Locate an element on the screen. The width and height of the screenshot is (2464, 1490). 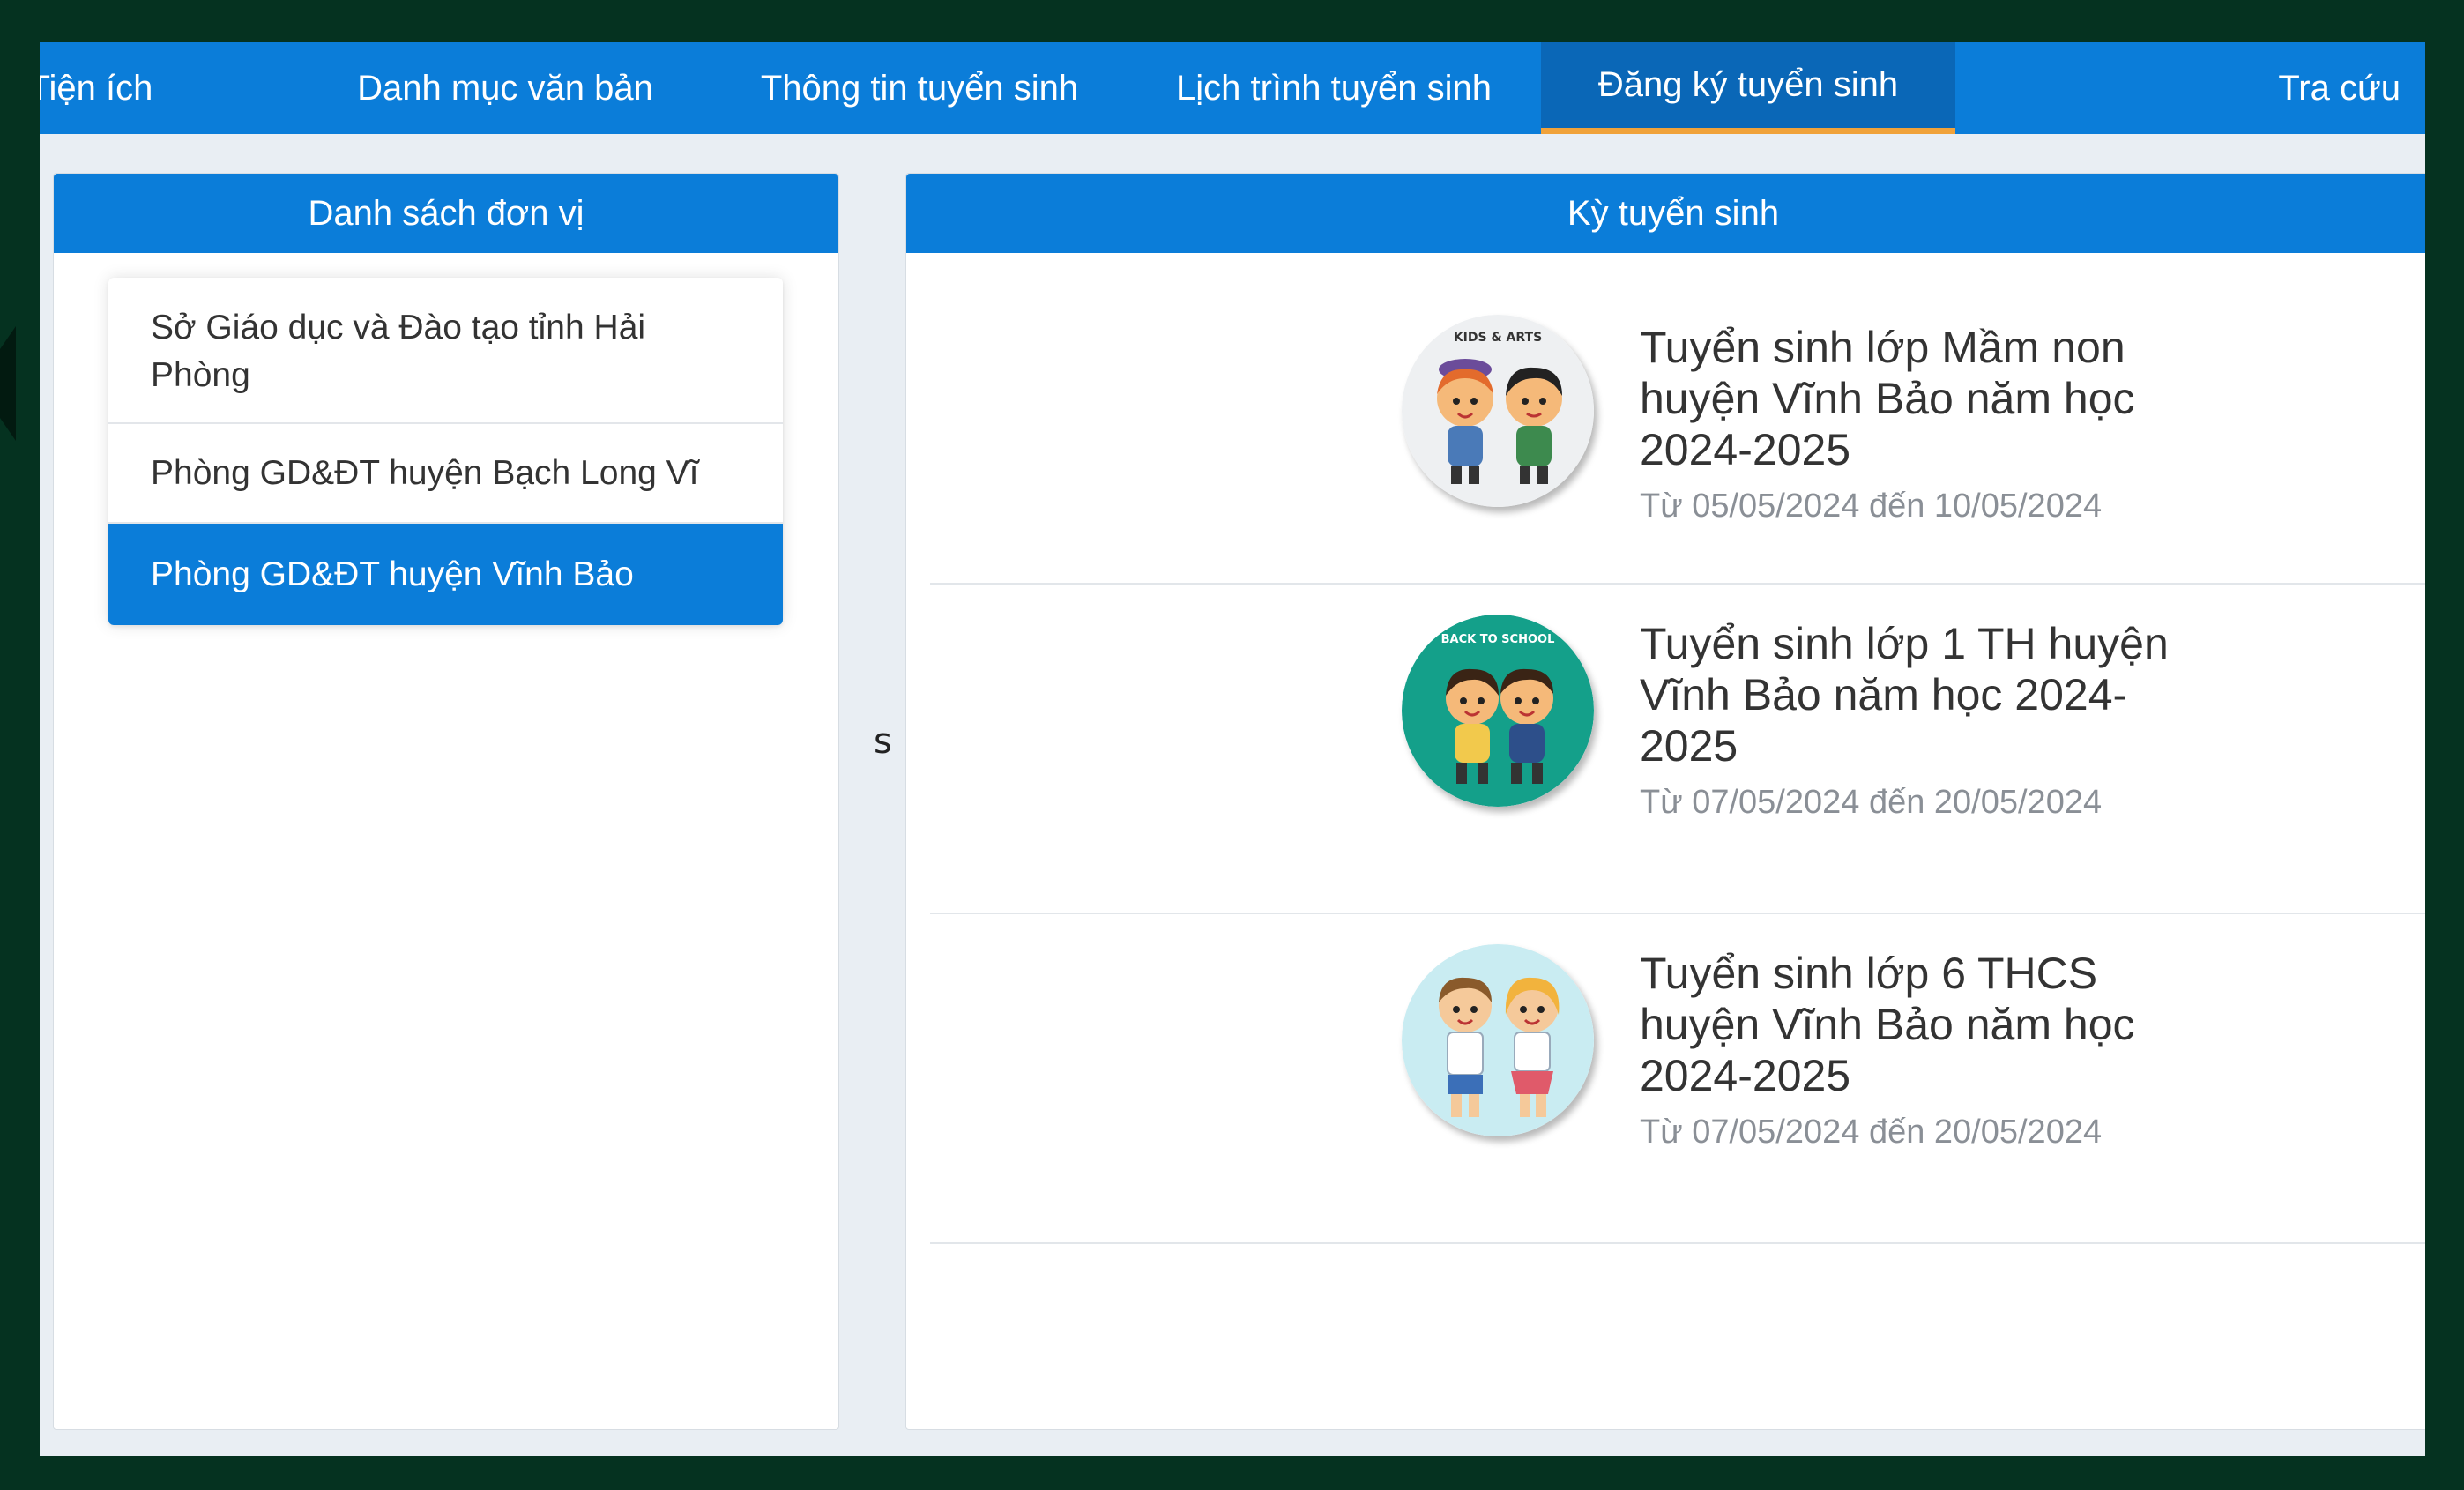
icon-caption: KIDS & ARTS is located at coordinates (1498, 338).